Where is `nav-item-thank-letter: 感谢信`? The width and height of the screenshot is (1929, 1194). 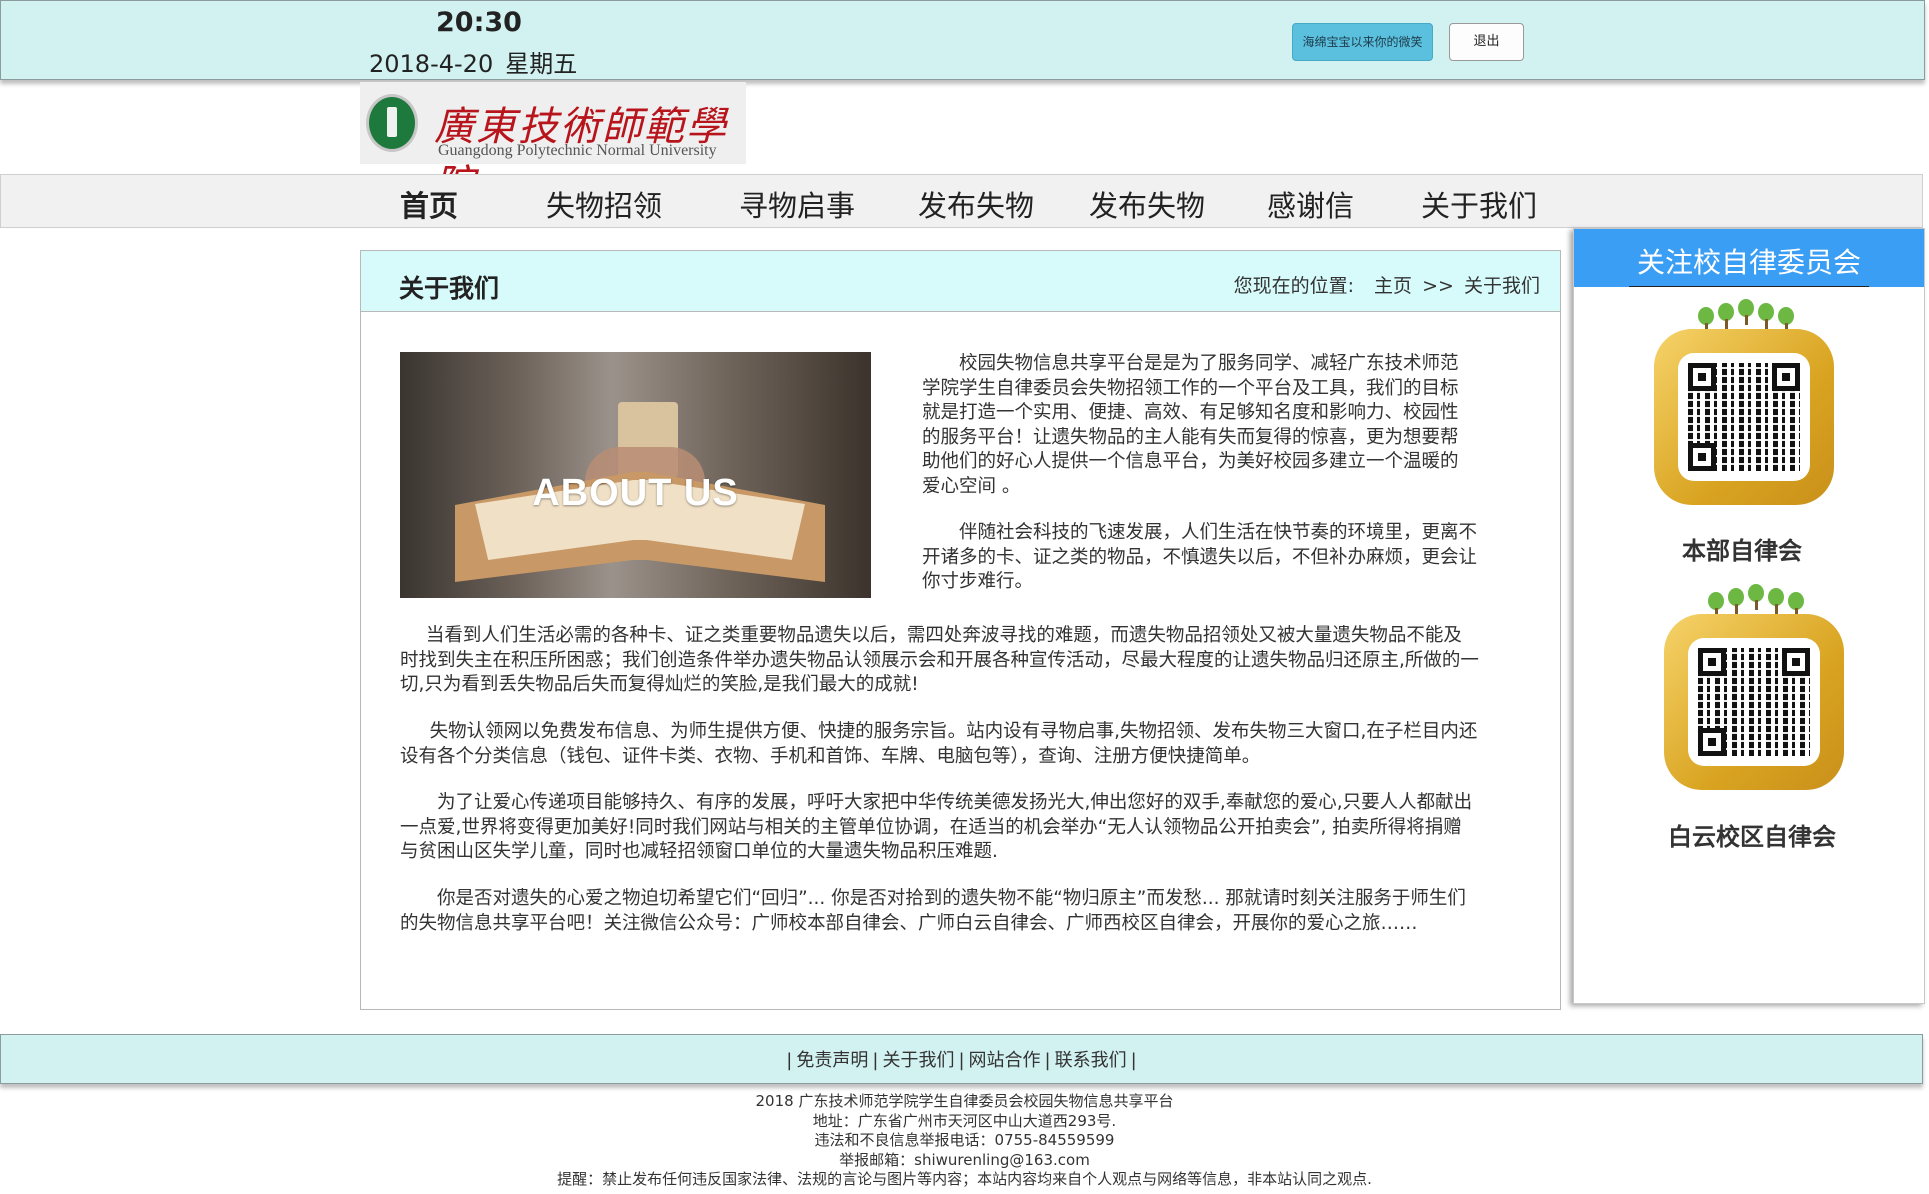
nav-item-thank-letter: 感谢信 is located at coordinates (1310, 204).